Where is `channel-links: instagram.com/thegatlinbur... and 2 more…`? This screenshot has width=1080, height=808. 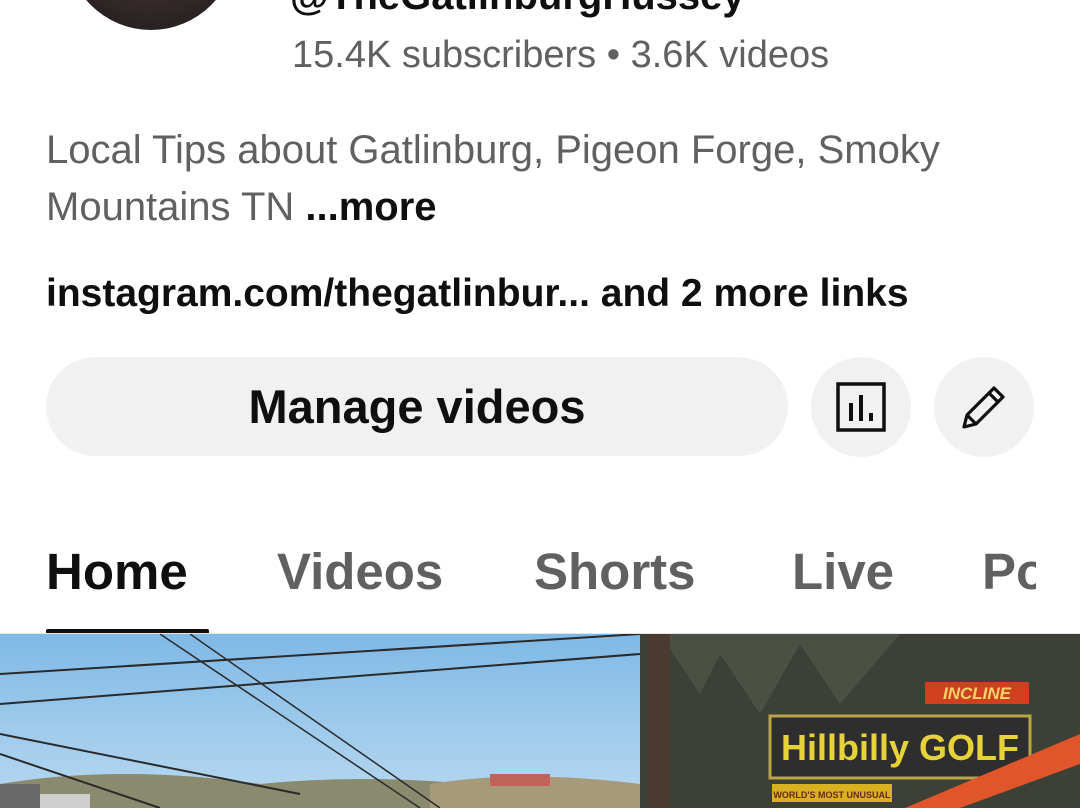 channel-links: instagram.com/thegatlinbur... and 2 more… is located at coordinates (477, 294).